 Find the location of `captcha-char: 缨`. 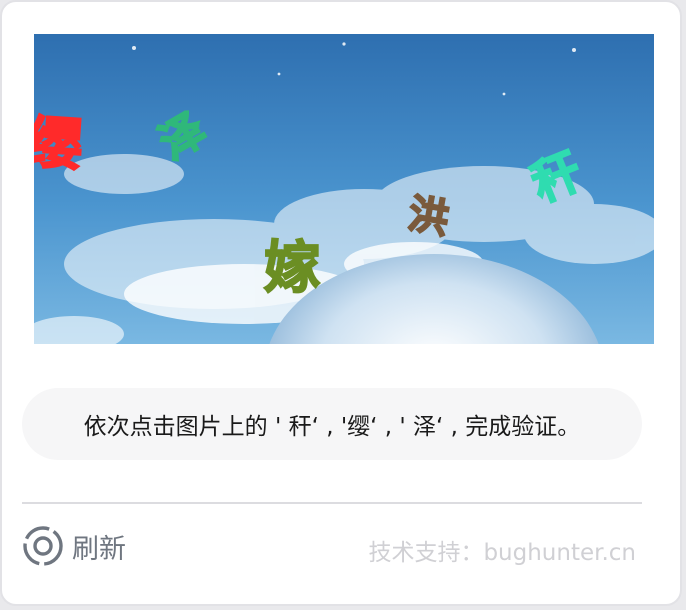

captcha-char: 缨 is located at coordinates (59, 144).